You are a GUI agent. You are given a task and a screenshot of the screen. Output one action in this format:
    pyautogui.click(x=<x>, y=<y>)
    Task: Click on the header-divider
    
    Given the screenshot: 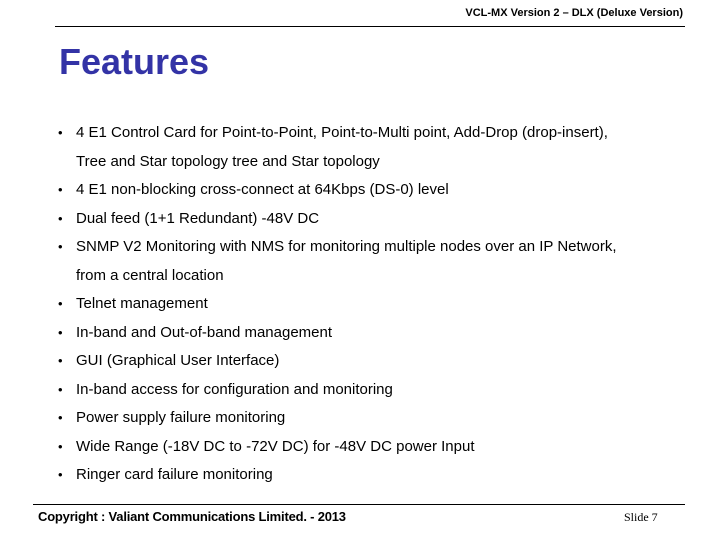 What is the action you would take?
    pyautogui.click(x=370, y=26)
    